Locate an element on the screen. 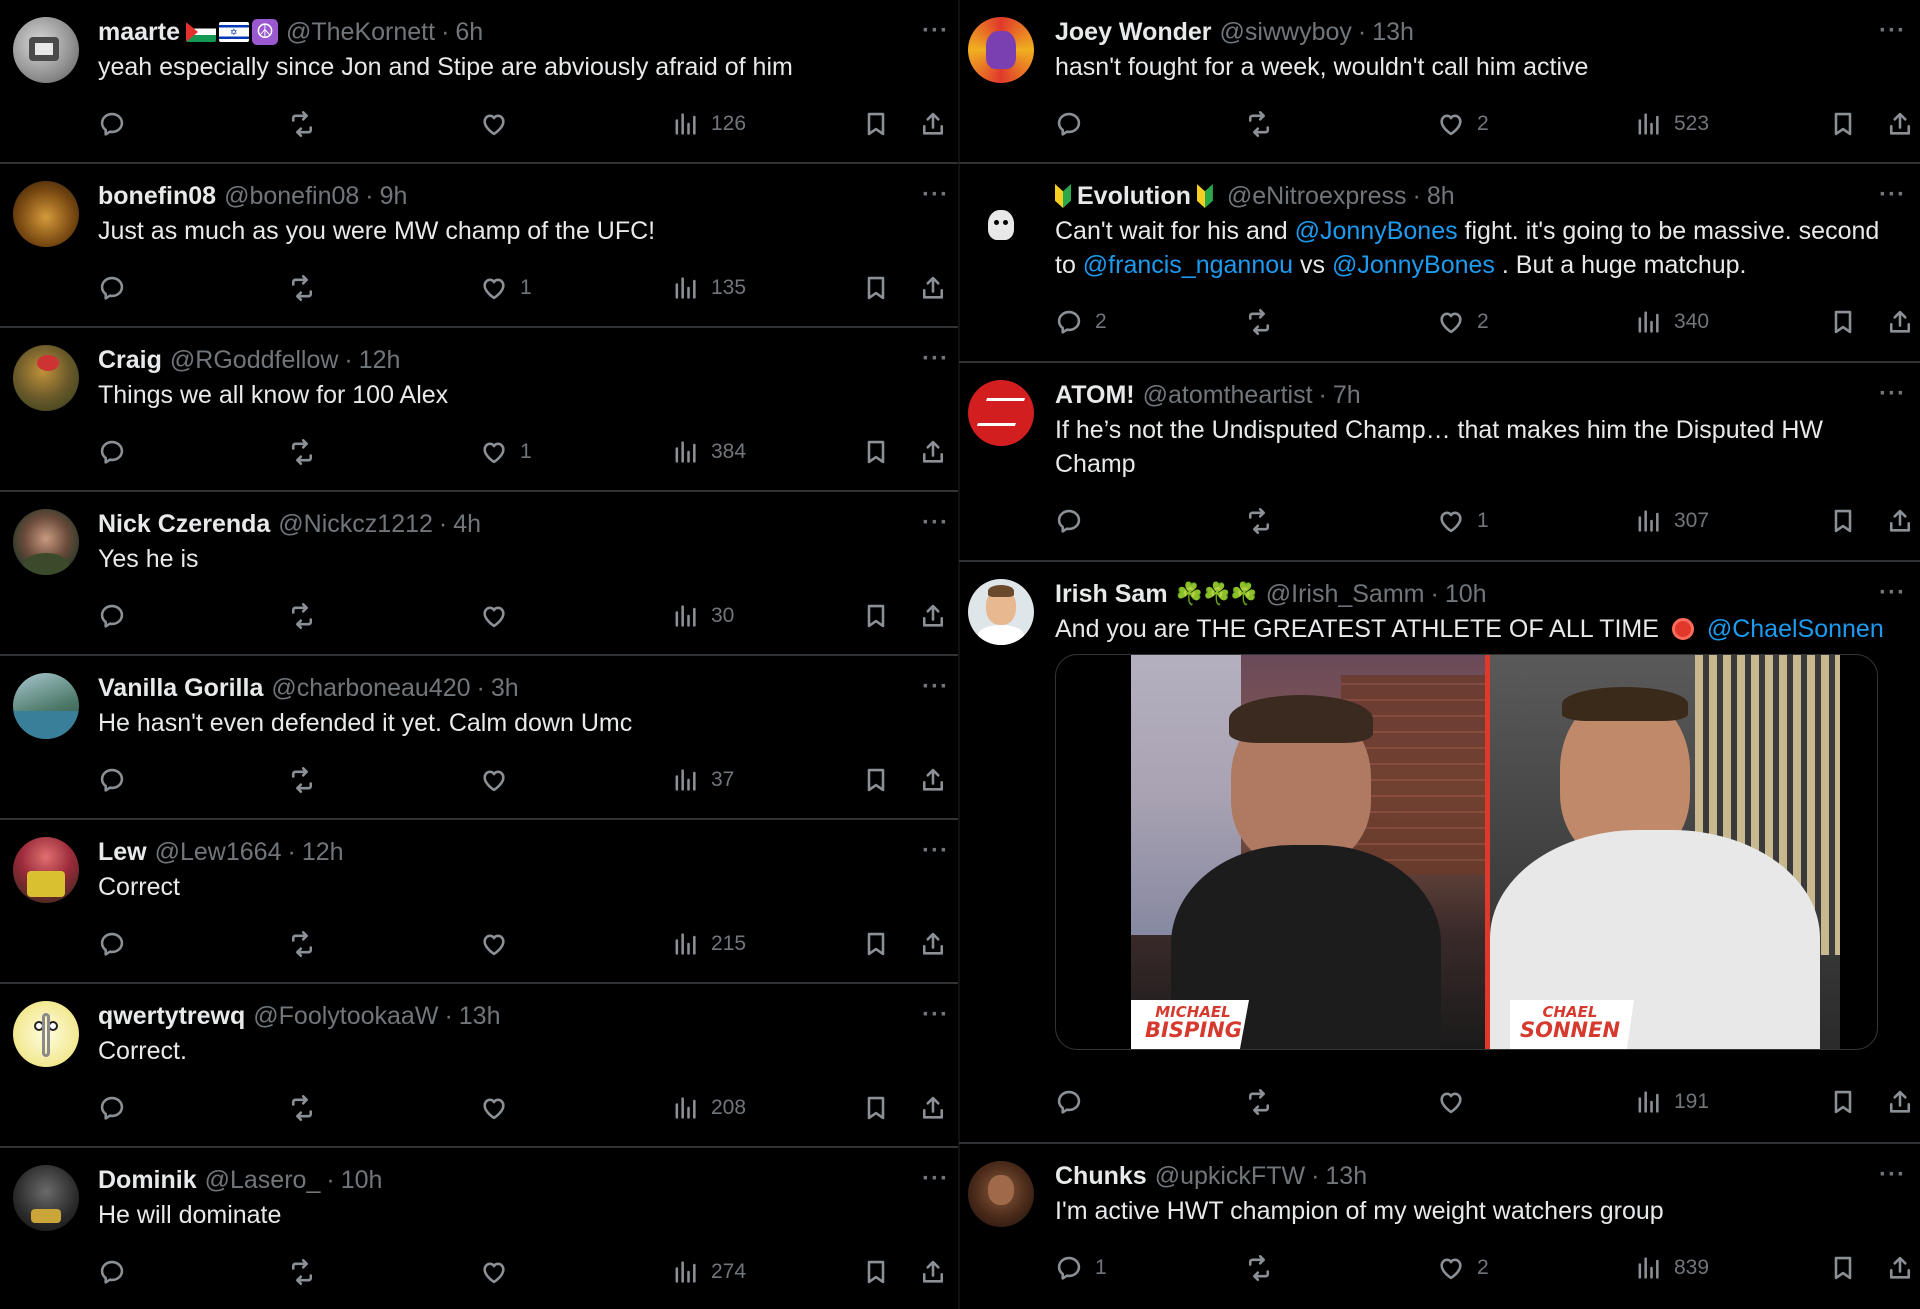 The height and width of the screenshot is (1309, 1920). display-name: bonefin08 is located at coordinates (157, 196).